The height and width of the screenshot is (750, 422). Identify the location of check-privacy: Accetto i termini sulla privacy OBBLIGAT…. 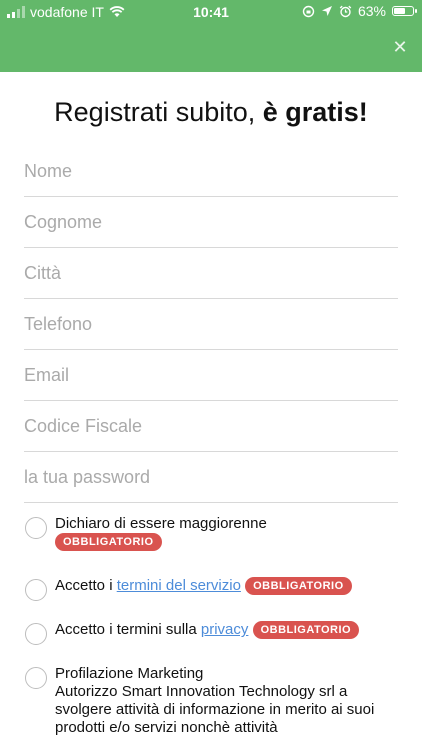
(211, 633).